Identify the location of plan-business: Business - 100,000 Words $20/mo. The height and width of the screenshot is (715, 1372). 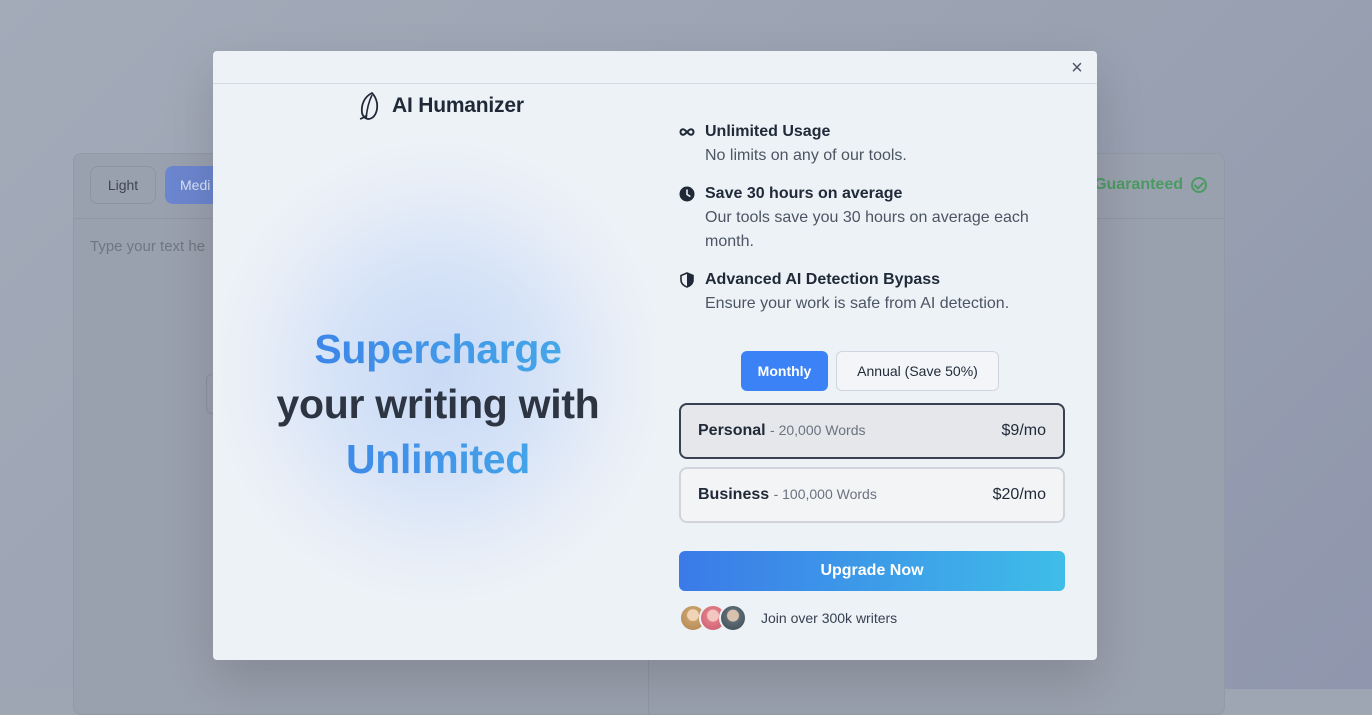
(872, 495).